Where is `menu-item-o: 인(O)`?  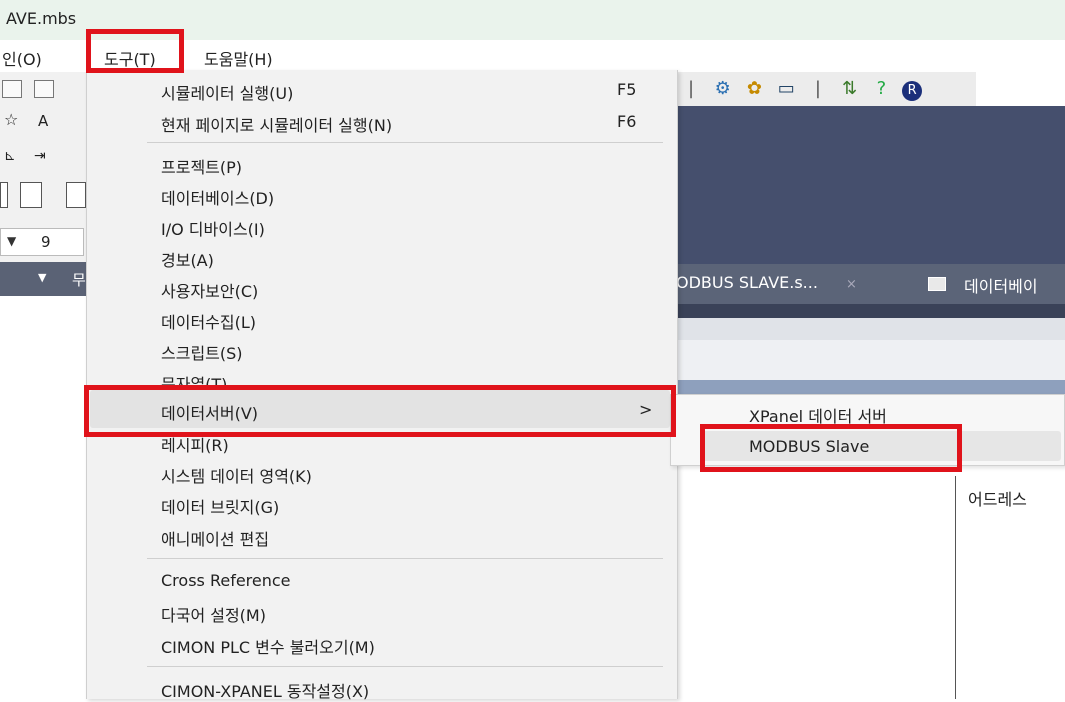
menu-item-o: 인(O) is located at coordinates (22, 58).